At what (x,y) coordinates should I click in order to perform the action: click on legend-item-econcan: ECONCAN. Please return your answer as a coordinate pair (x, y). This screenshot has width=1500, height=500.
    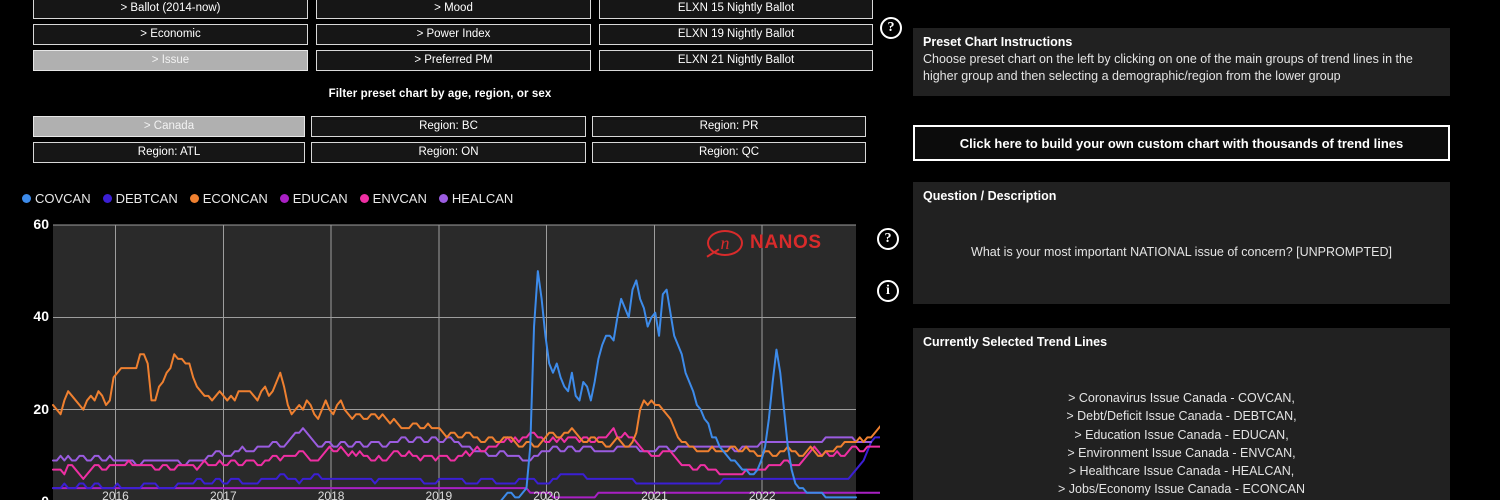
    Looking at the image, I should click on (228, 198).